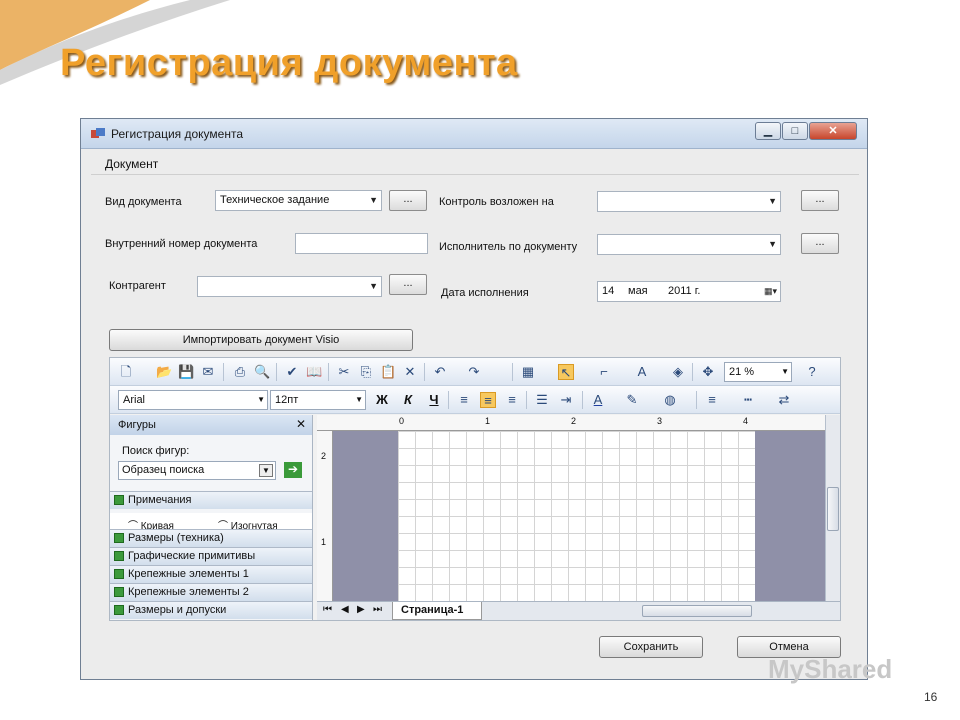  Describe the element at coordinates (748, 400) in the screenshot. I see `line-pattern-icon: ┅` at that location.